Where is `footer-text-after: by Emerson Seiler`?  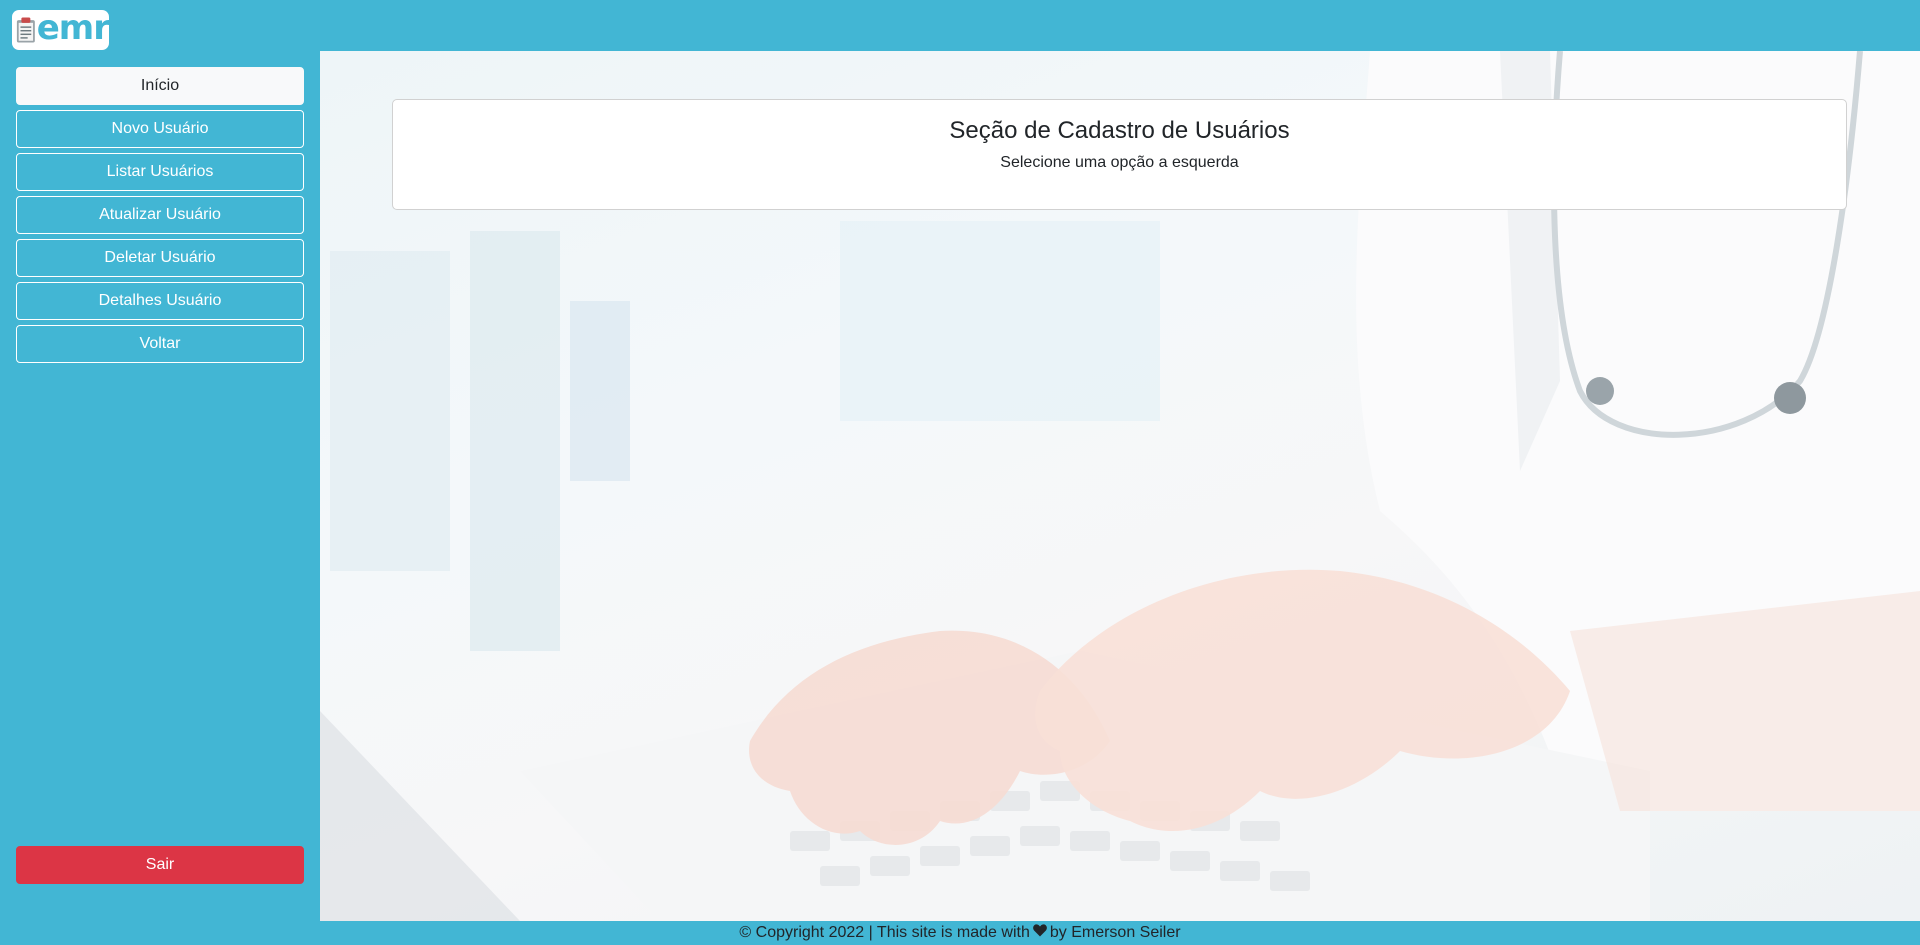 footer-text-after: by Emerson Seiler is located at coordinates (1115, 932).